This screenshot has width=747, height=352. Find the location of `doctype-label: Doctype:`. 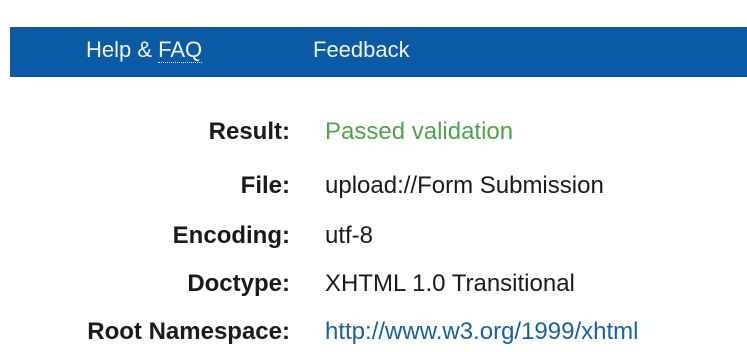

doctype-label: Doctype: is located at coordinates (238, 283).